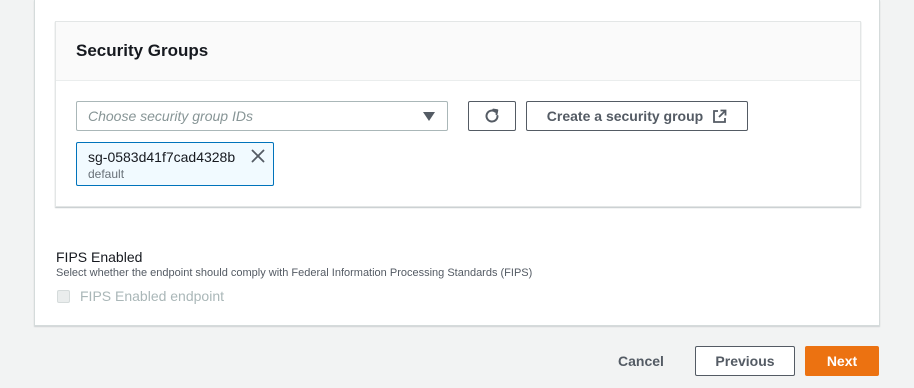 The height and width of the screenshot is (388, 914). Describe the element at coordinates (842, 361) in the screenshot. I see `next-button: Next` at that location.